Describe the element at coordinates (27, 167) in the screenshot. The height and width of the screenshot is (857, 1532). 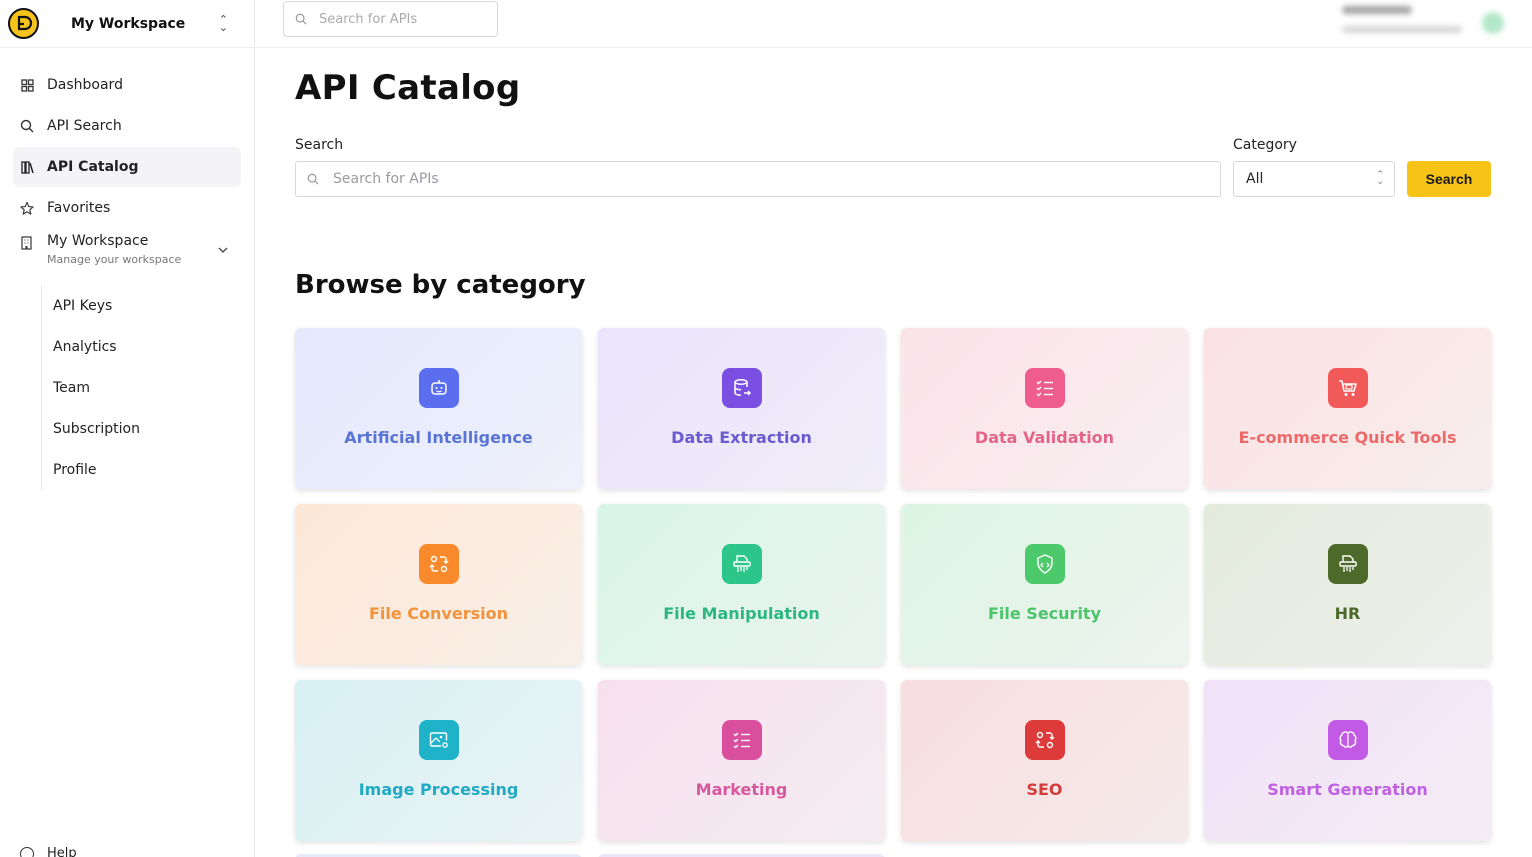
I see `catalog-icon` at that location.